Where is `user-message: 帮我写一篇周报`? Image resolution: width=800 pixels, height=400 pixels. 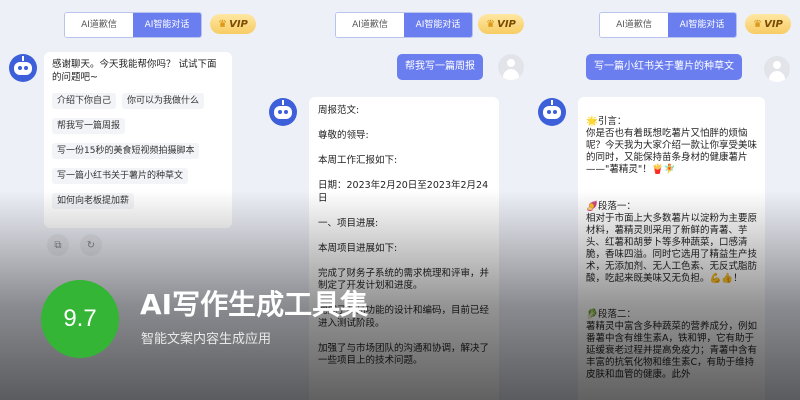 user-message: 帮我写一篇周报 is located at coordinates (440, 67).